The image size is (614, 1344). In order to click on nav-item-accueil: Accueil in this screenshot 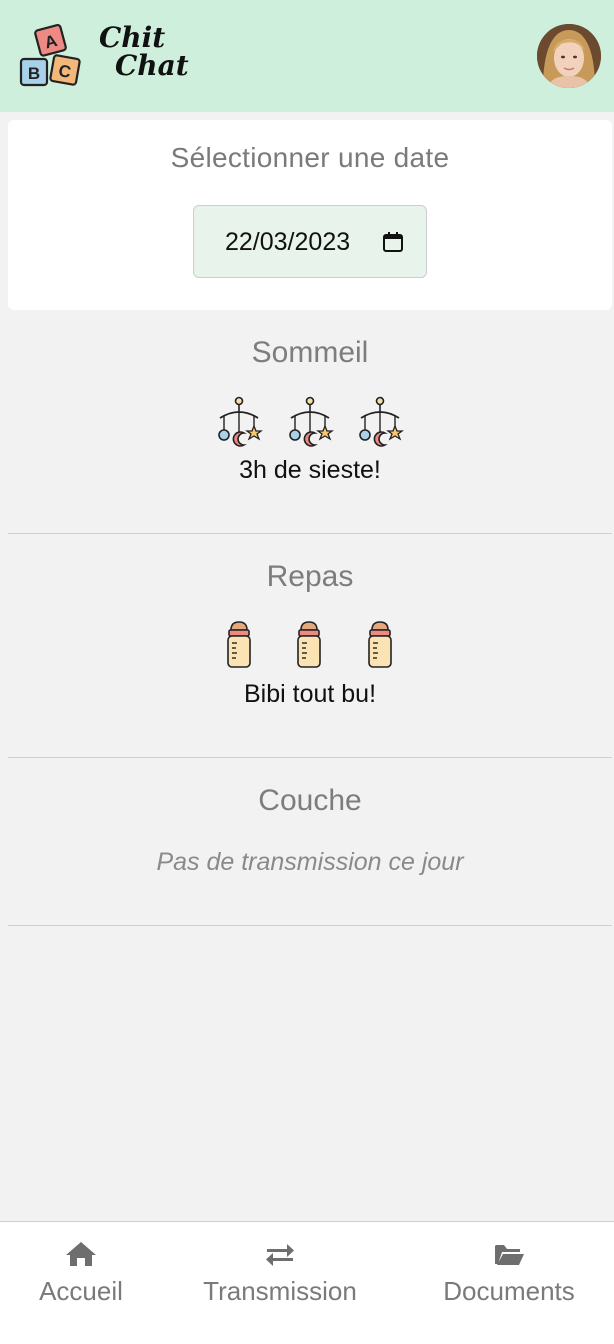, I will do `click(81, 1283)`.